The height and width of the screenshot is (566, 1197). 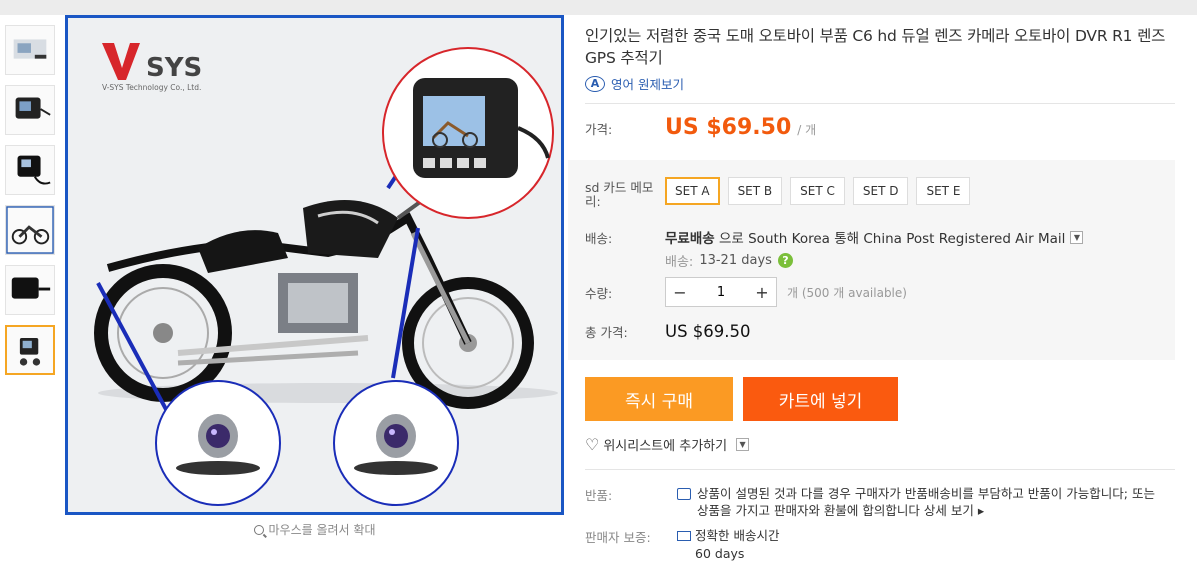 I want to click on sku-options: SET A SET B SET C SET D SET E, so click(x=818, y=191).